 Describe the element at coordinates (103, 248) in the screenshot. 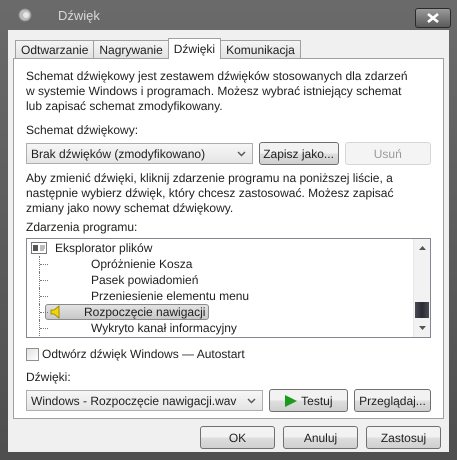

I see `tree-item: Eksplorator plików` at that location.